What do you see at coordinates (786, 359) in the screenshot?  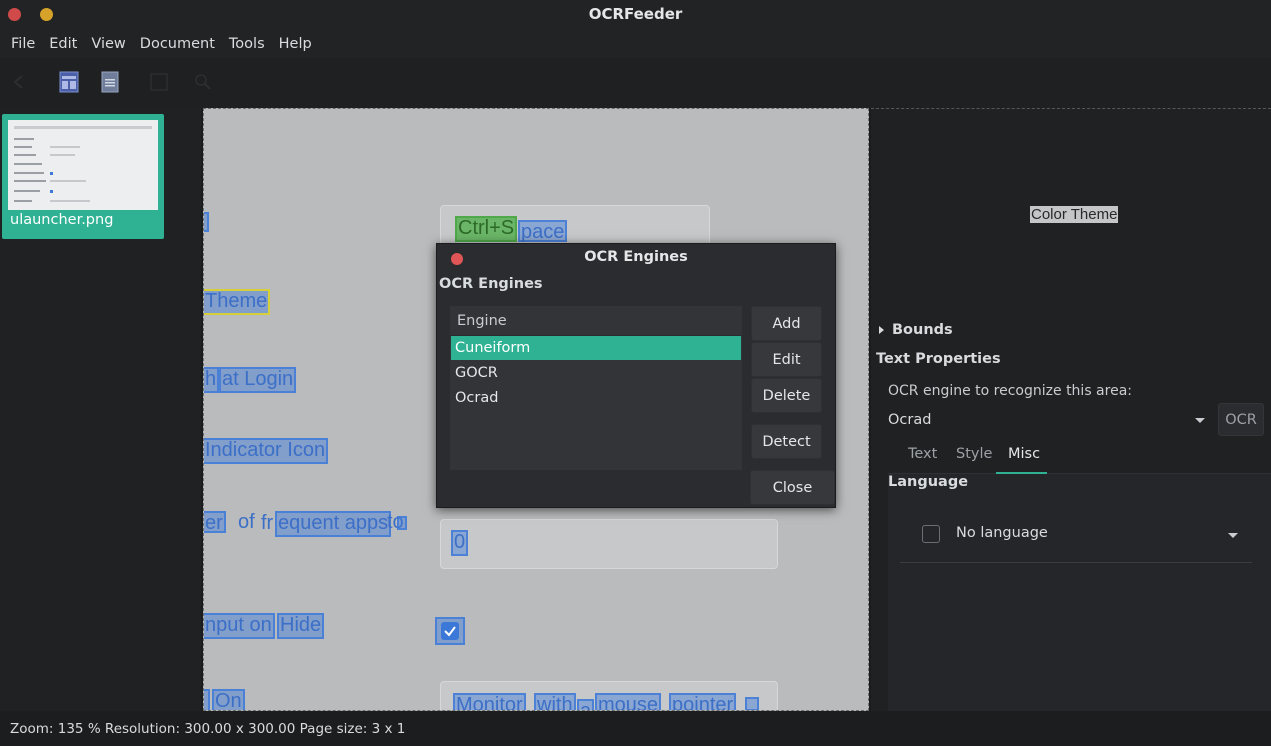 I see `edit-engine-button: Edit` at bounding box center [786, 359].